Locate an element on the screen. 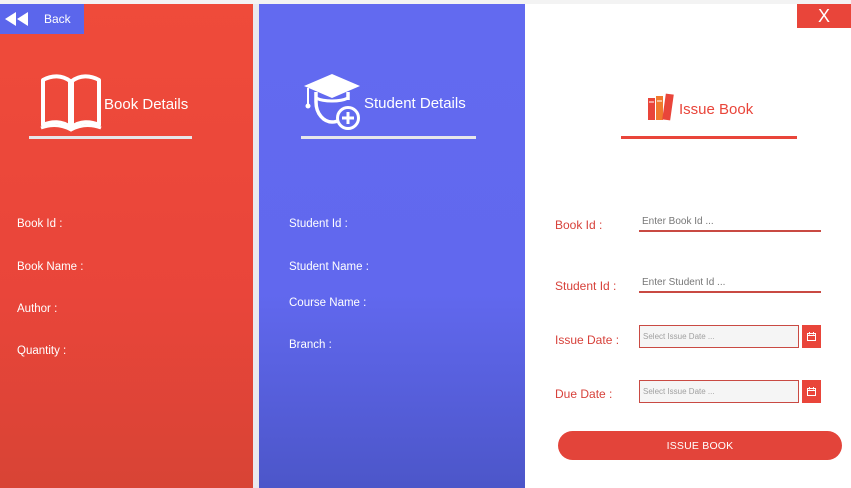 This screenshot has width=851, height=488. issue-book-header: Issue Book is located at coordinates (700, 109).